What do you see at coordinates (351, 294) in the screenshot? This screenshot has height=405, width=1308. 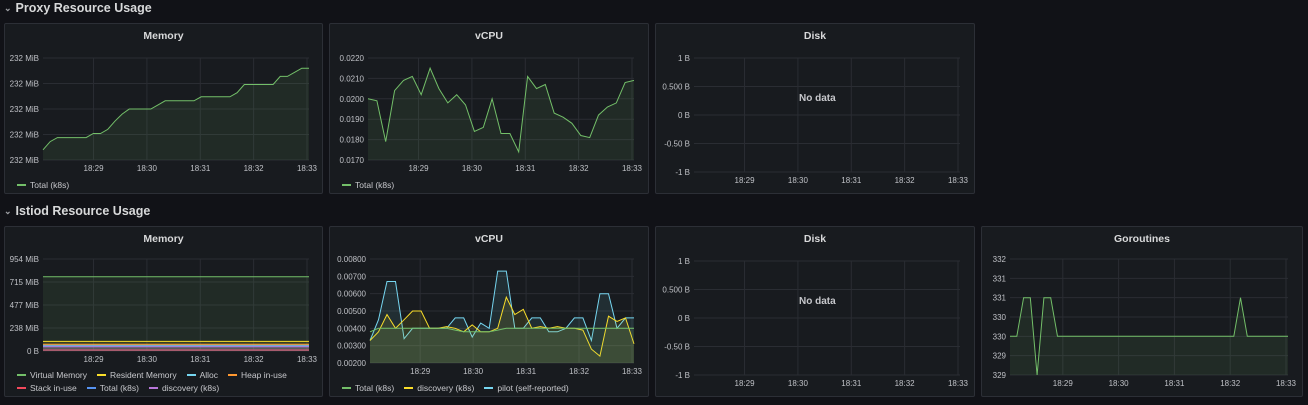 I see `y-tick-label: 0.00600` at bounding box center [351, 294].